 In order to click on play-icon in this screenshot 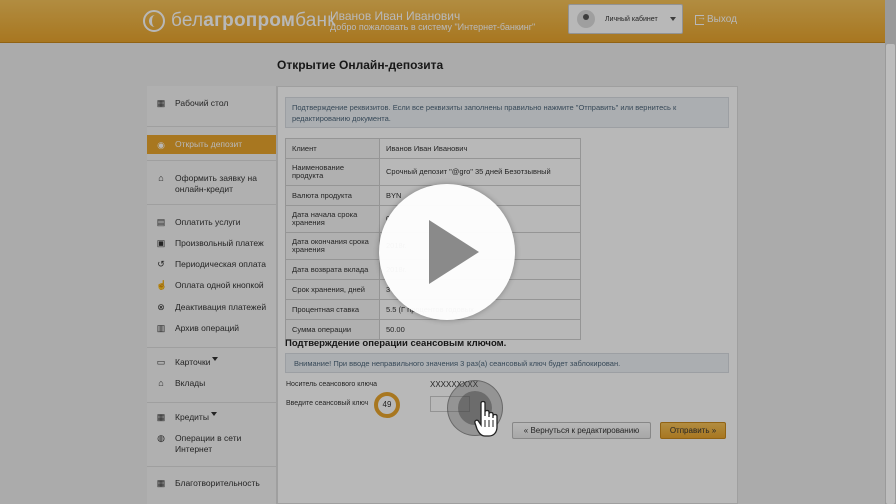, I will do `click(447, 252)`.